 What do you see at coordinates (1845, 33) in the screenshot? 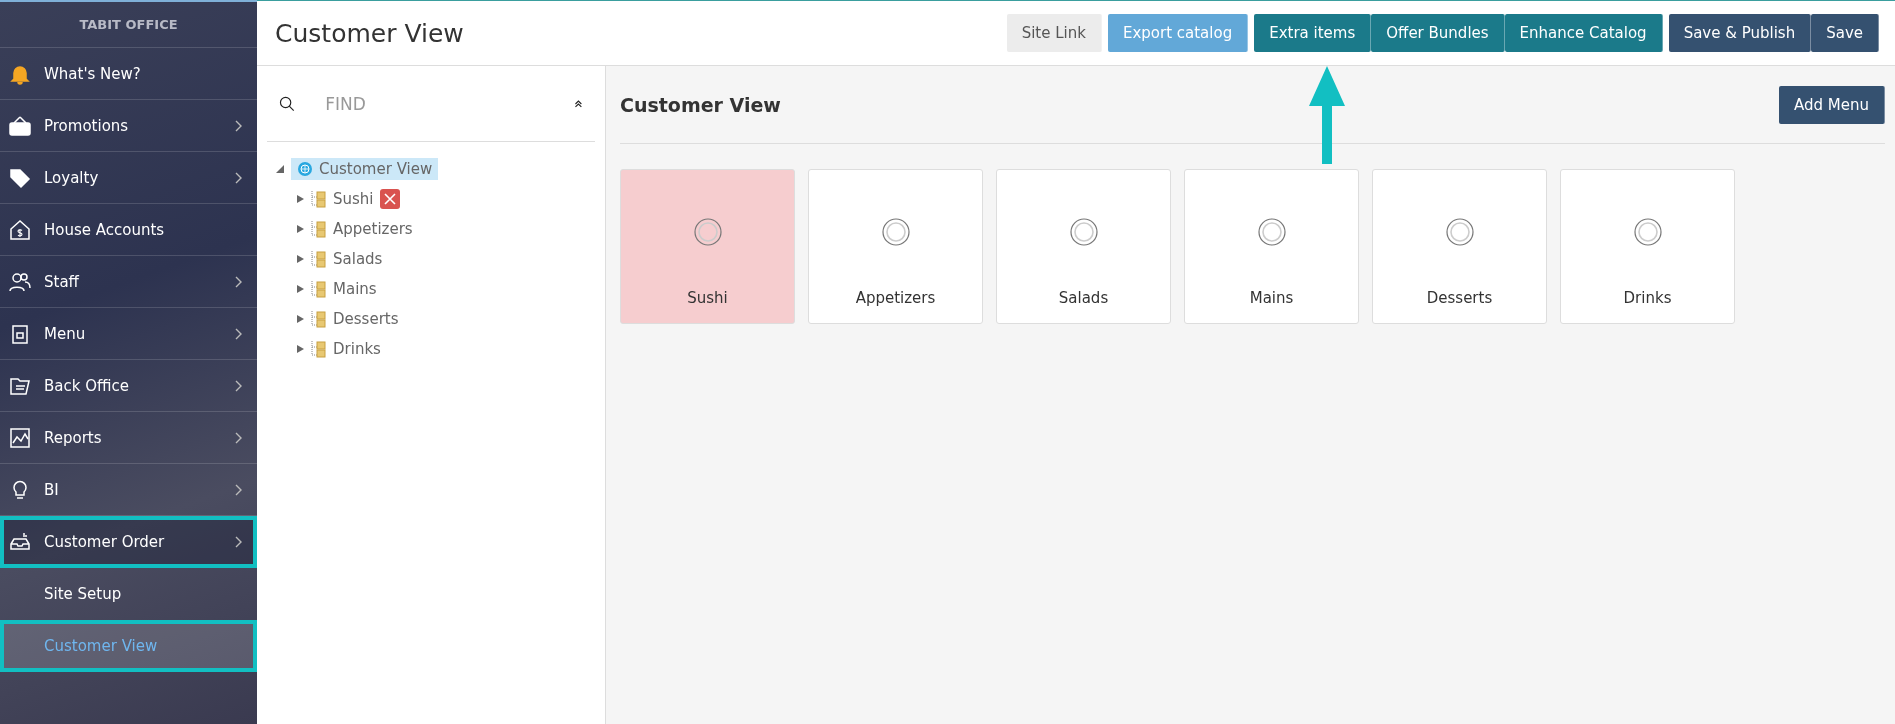
I see `toolbar-button: Save` at bounding box center [1845, 33].